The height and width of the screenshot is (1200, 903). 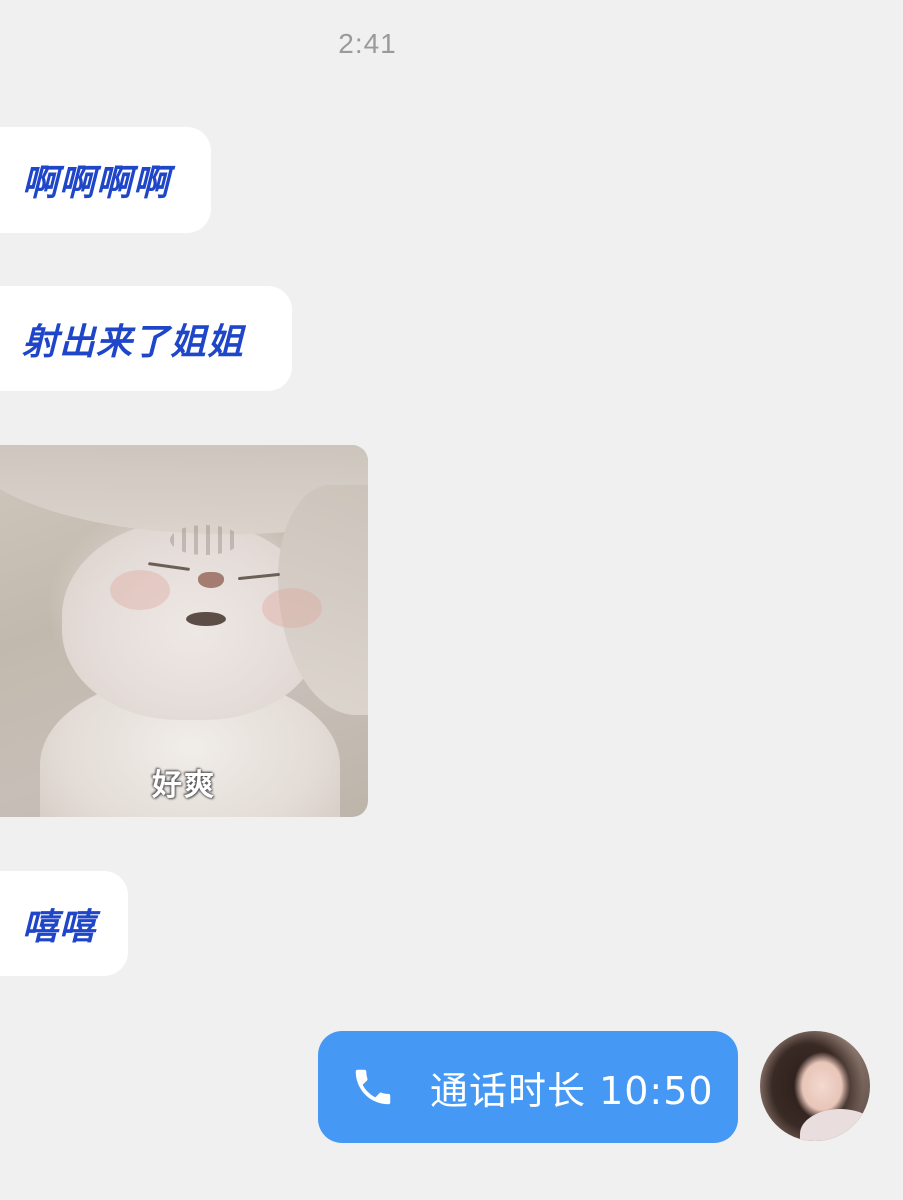 I want to click on call-duration-text: 通话时长 10:50, so click(x=572, y=1090).